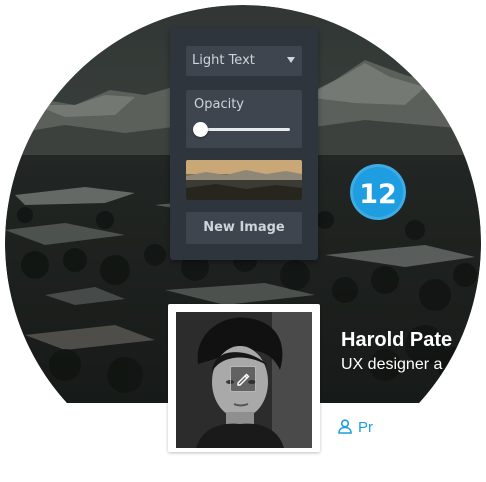 Image resolution: width=486 pixels, height=482 pixels. I want to click on cover-settings-panel: Light Text Opacity New Image, so click(244, 144).